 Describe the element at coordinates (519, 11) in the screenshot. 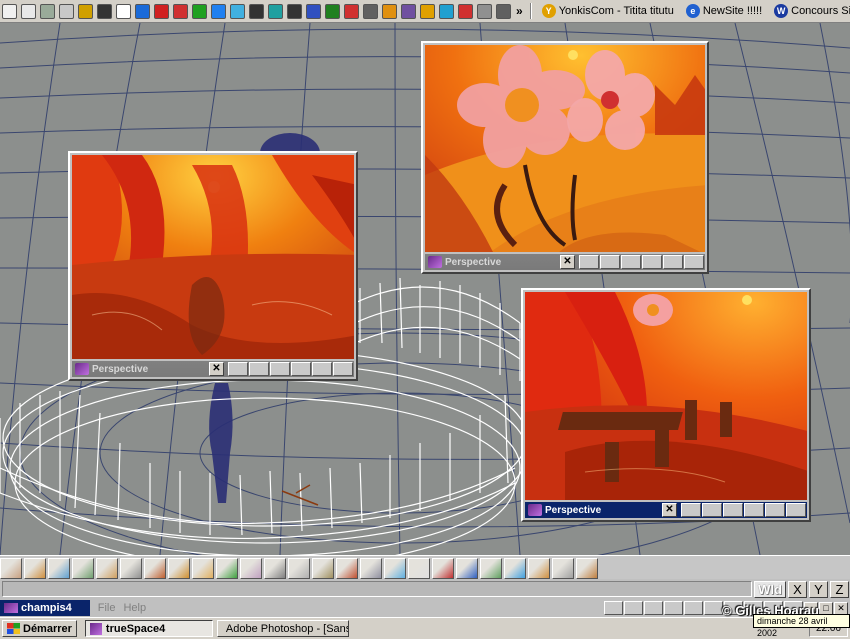

I see `more-icon: »` at that location.